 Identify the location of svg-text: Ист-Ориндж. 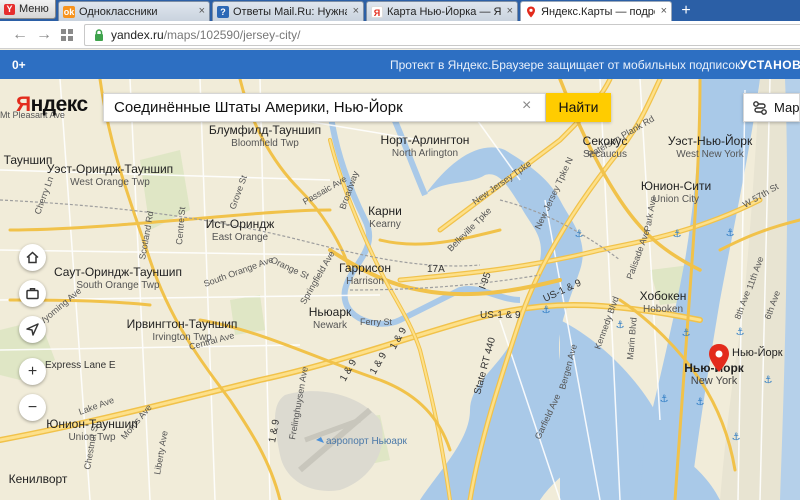
(240, 224).